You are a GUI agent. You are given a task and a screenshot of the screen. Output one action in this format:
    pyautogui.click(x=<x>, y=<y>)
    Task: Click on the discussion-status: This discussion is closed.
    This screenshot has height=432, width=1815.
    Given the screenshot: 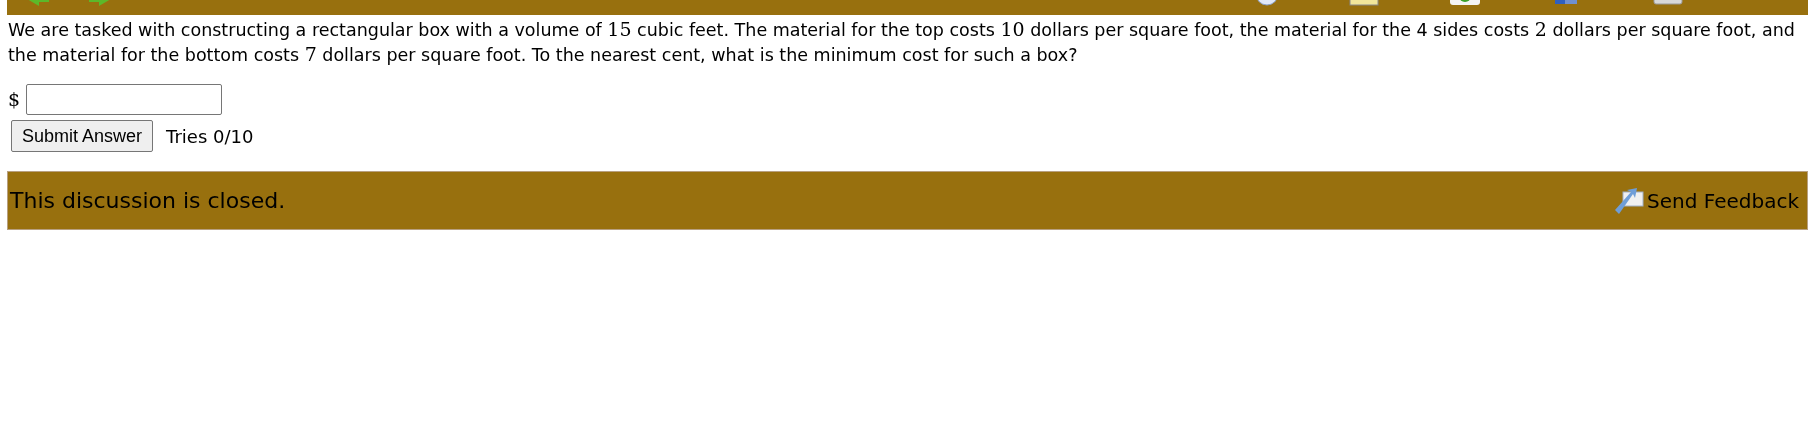 What is the action you would take?
    pyautogui.click(x=148, y=201)
    